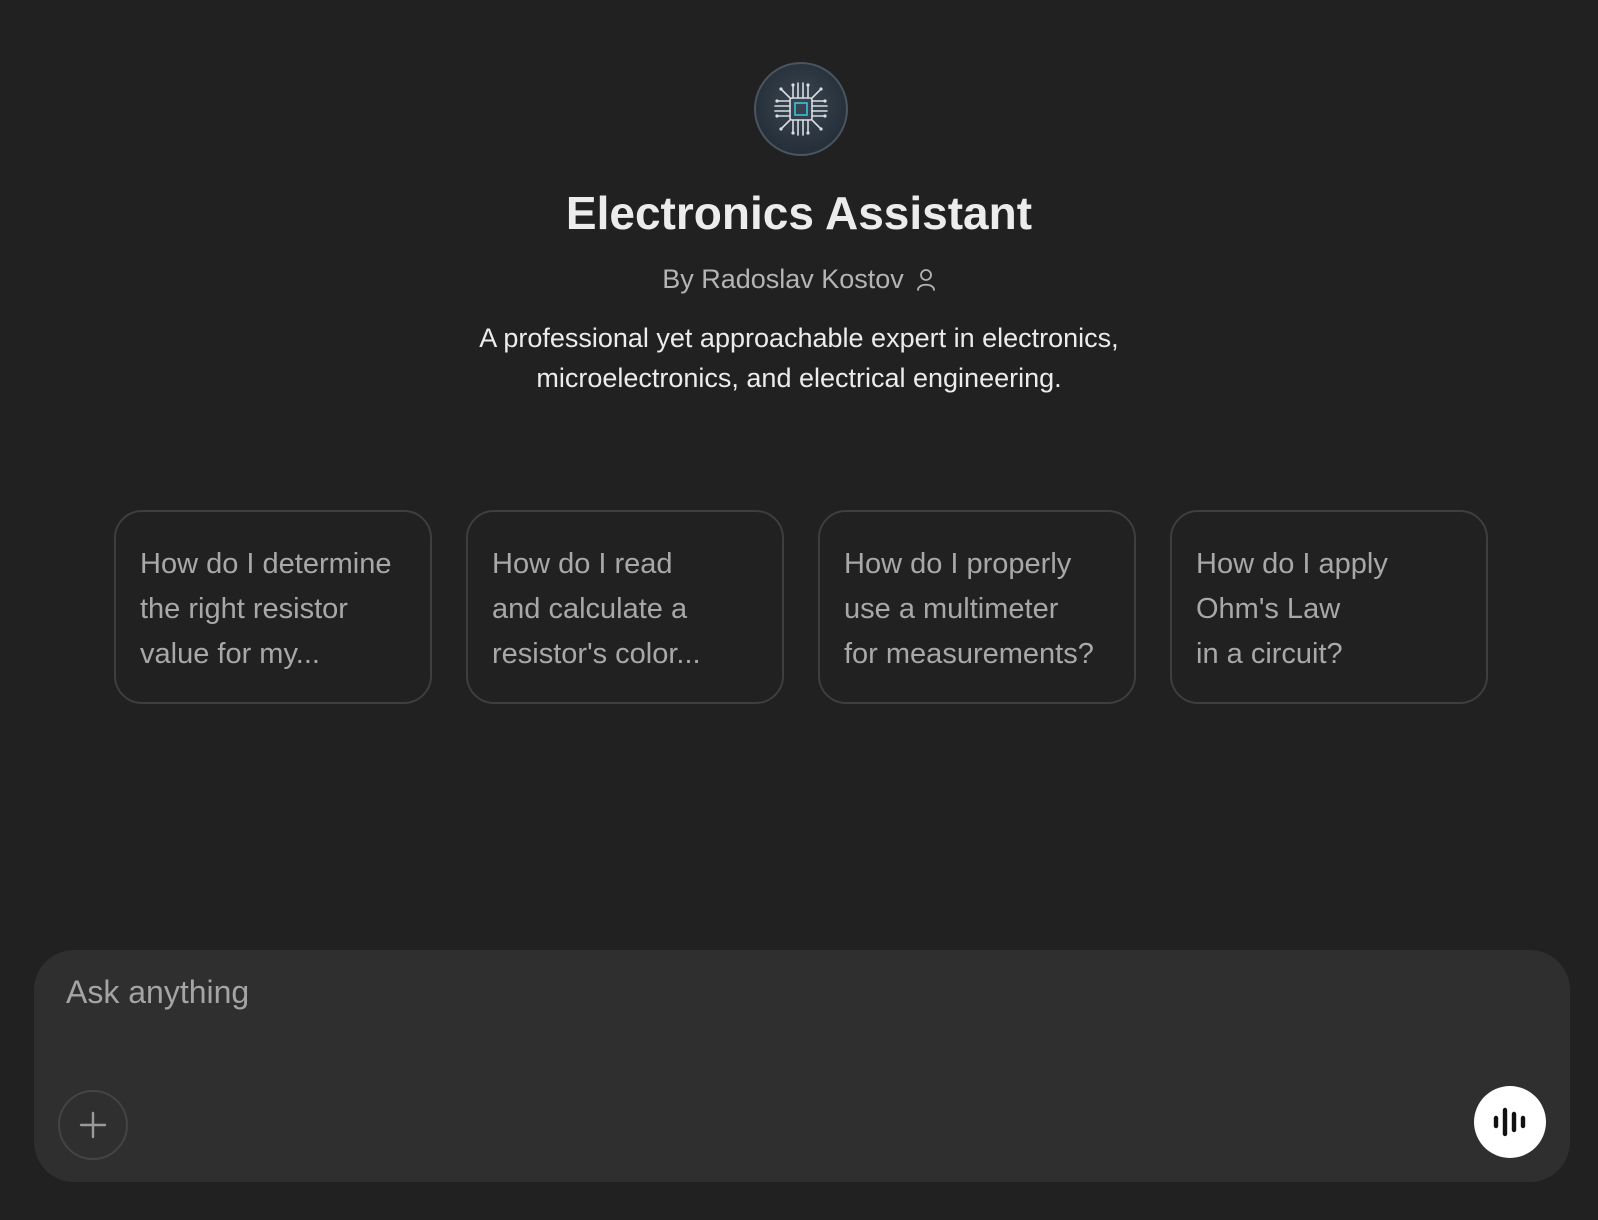  I want to click on voice-waveform-icon, so click(1509, 1122).